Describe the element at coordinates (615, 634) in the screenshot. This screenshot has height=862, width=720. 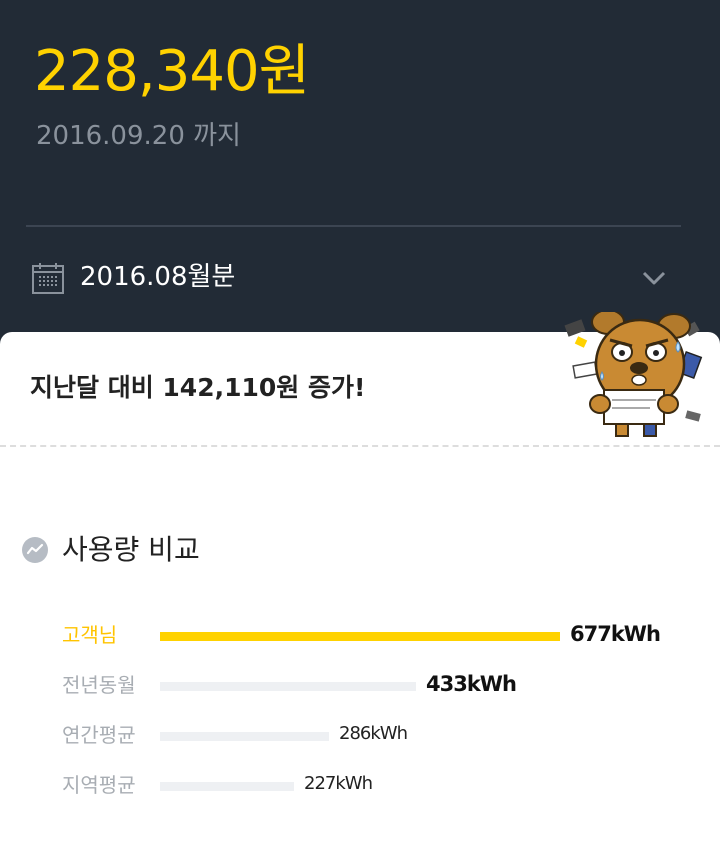
I see `usage-value: 677kWh` at that location.